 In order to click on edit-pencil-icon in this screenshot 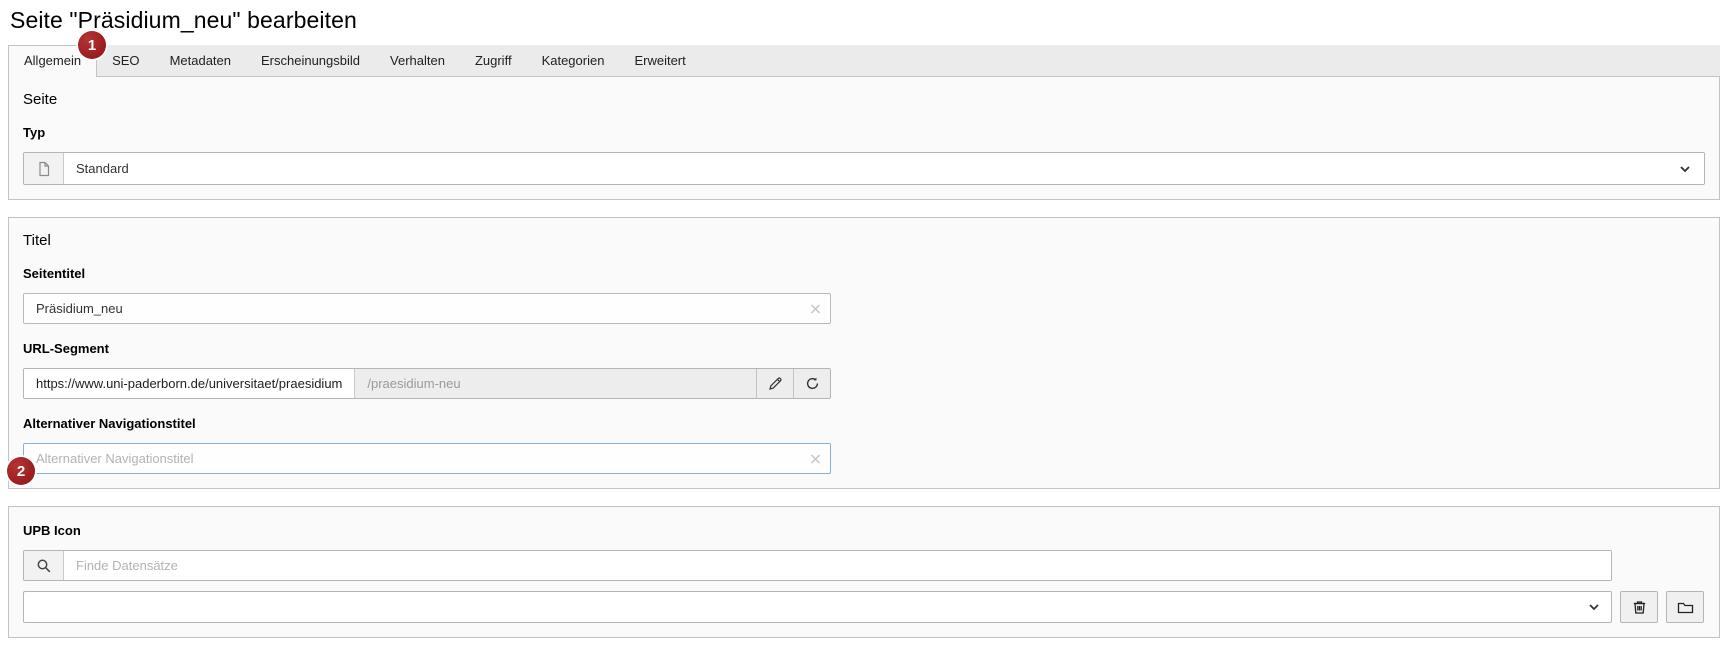, I will do `click(775, 383)`.